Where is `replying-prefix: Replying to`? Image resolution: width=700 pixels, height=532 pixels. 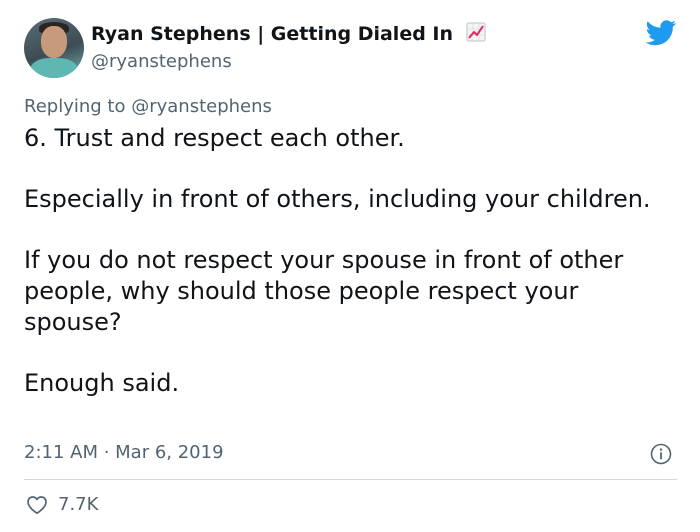
replying-prefix: Replying to is located at coordinates (78, 106).